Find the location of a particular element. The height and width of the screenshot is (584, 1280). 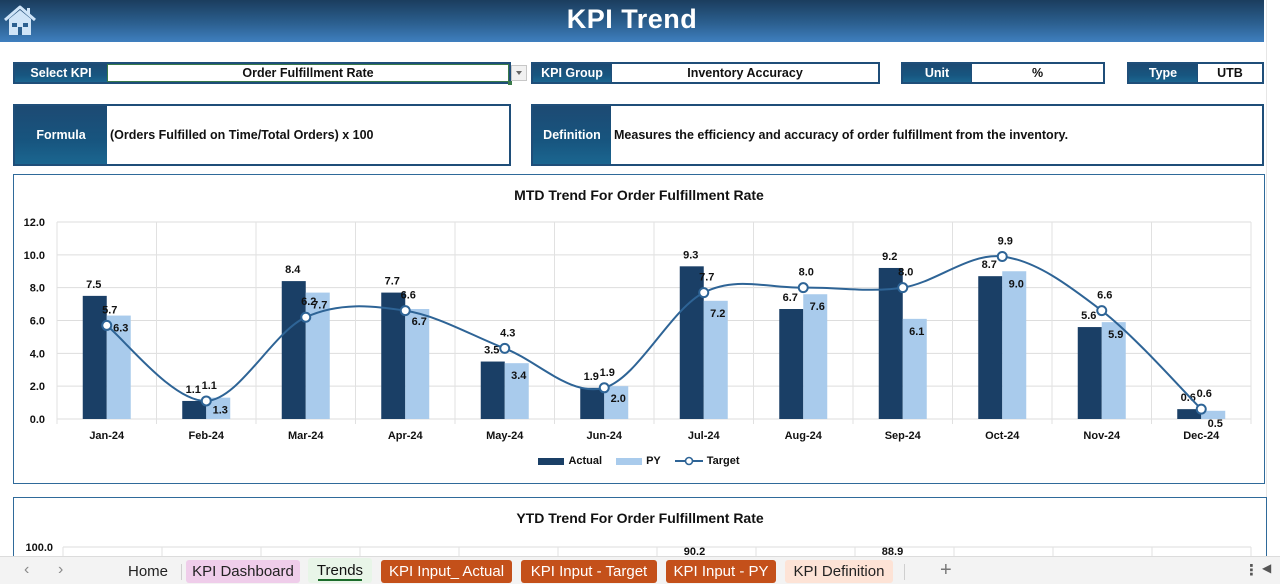

x-tick-label: Mar-24 is located at coordinates (306, 436).